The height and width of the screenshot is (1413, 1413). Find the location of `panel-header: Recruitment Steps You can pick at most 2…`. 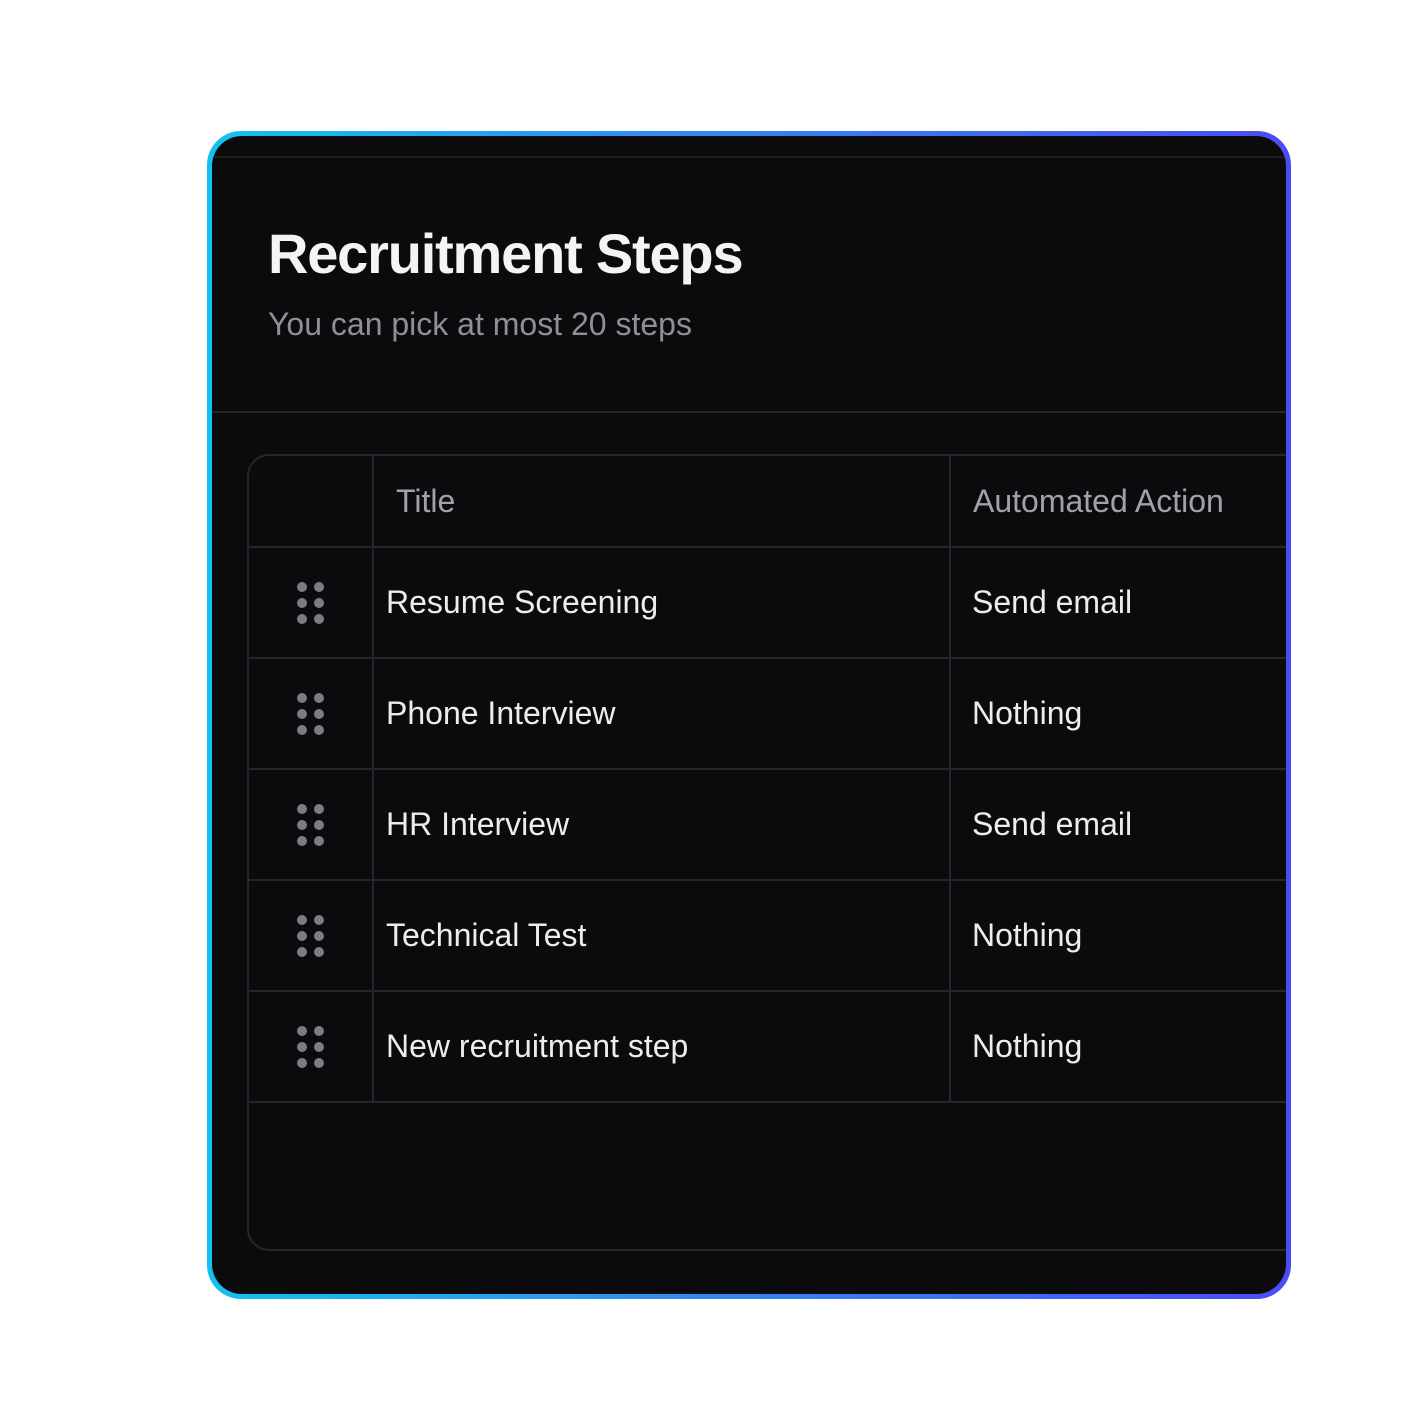

panel-header: Recruitment Steps You can pick at most 2… is located at coordinates (506, 282).